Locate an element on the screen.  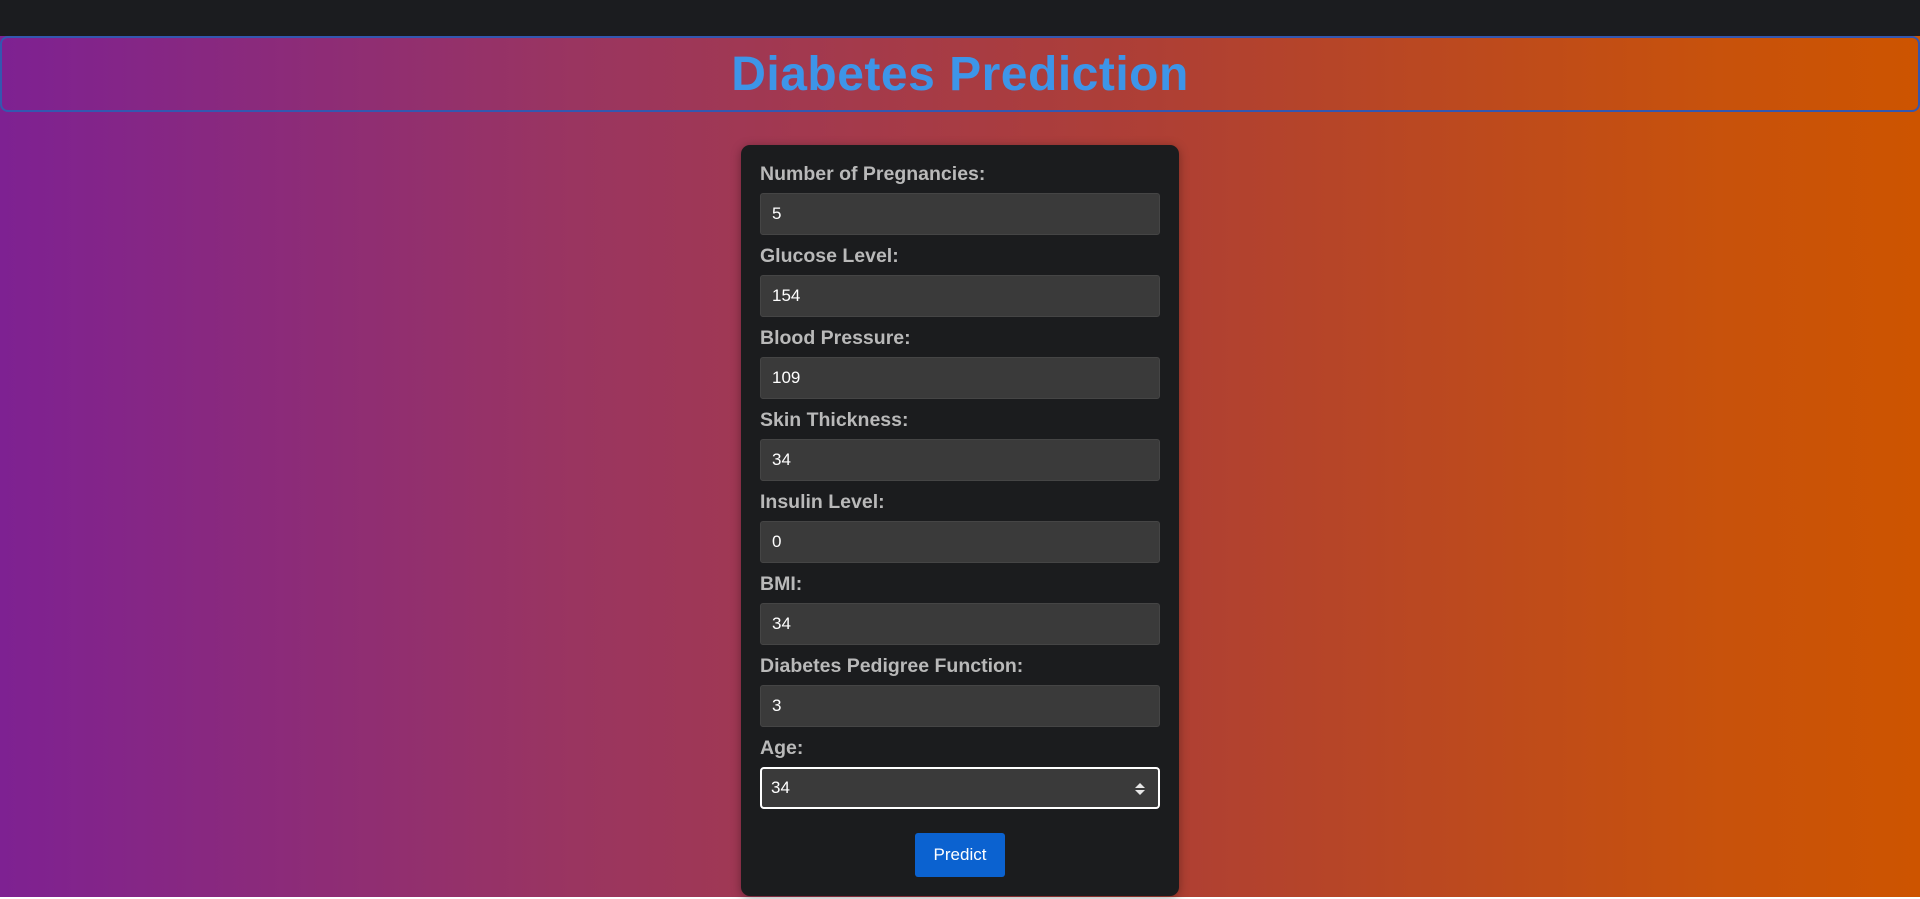
insulin-input-box is located at coordinates (960, 542).